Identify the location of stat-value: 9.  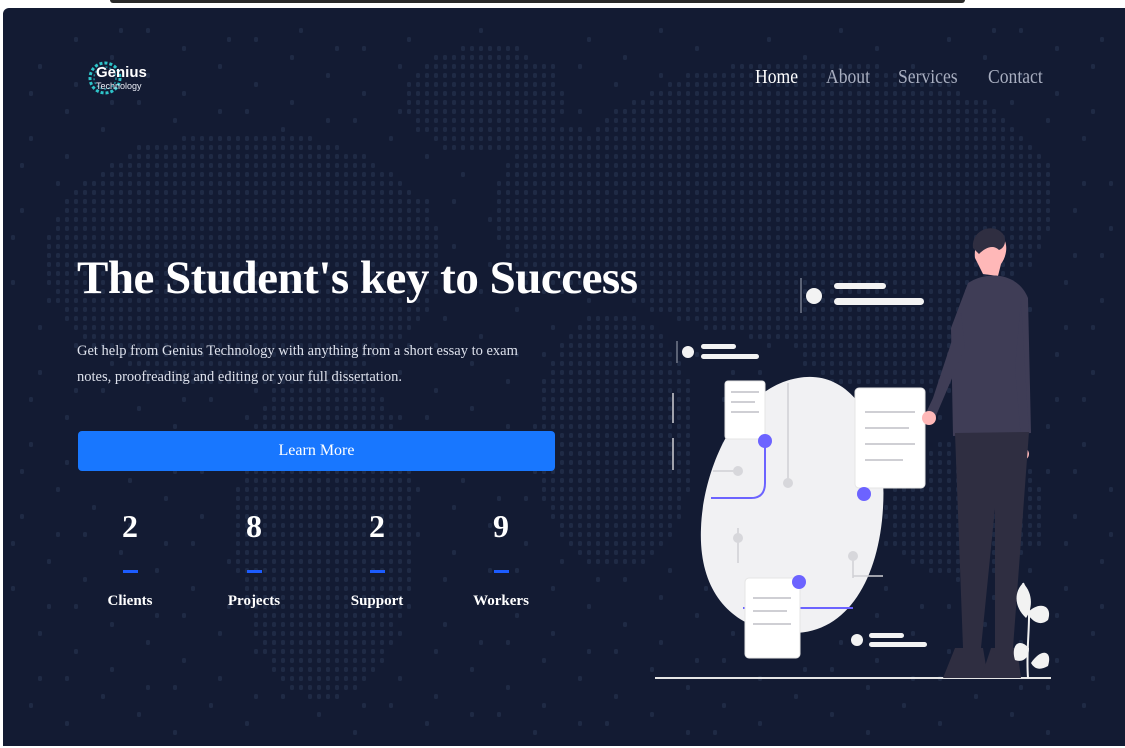
(501, 526).